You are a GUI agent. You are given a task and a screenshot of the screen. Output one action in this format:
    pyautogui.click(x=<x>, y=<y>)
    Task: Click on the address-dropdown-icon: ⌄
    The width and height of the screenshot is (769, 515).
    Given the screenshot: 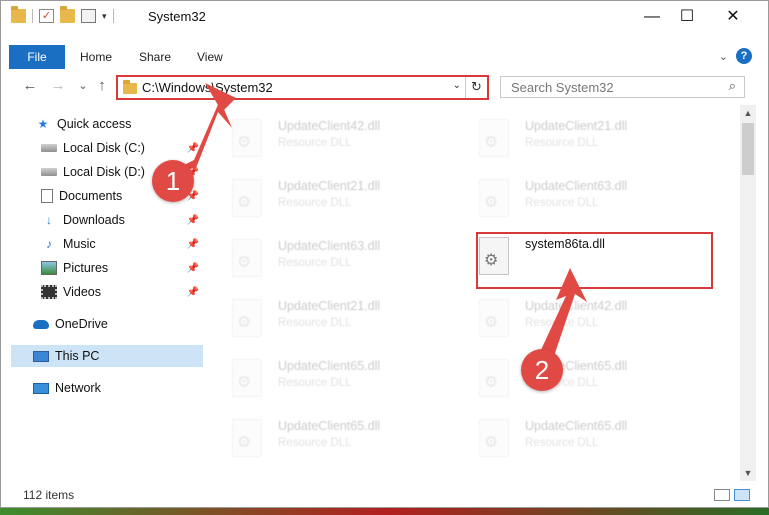 What is the action you would take?
    pyautogui.click(x=457, y=85)
    